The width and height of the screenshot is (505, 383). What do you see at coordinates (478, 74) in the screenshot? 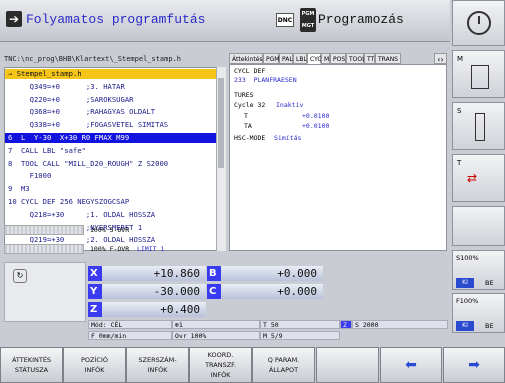
I see `side-m-button: M` at bounding box center [478, 74].